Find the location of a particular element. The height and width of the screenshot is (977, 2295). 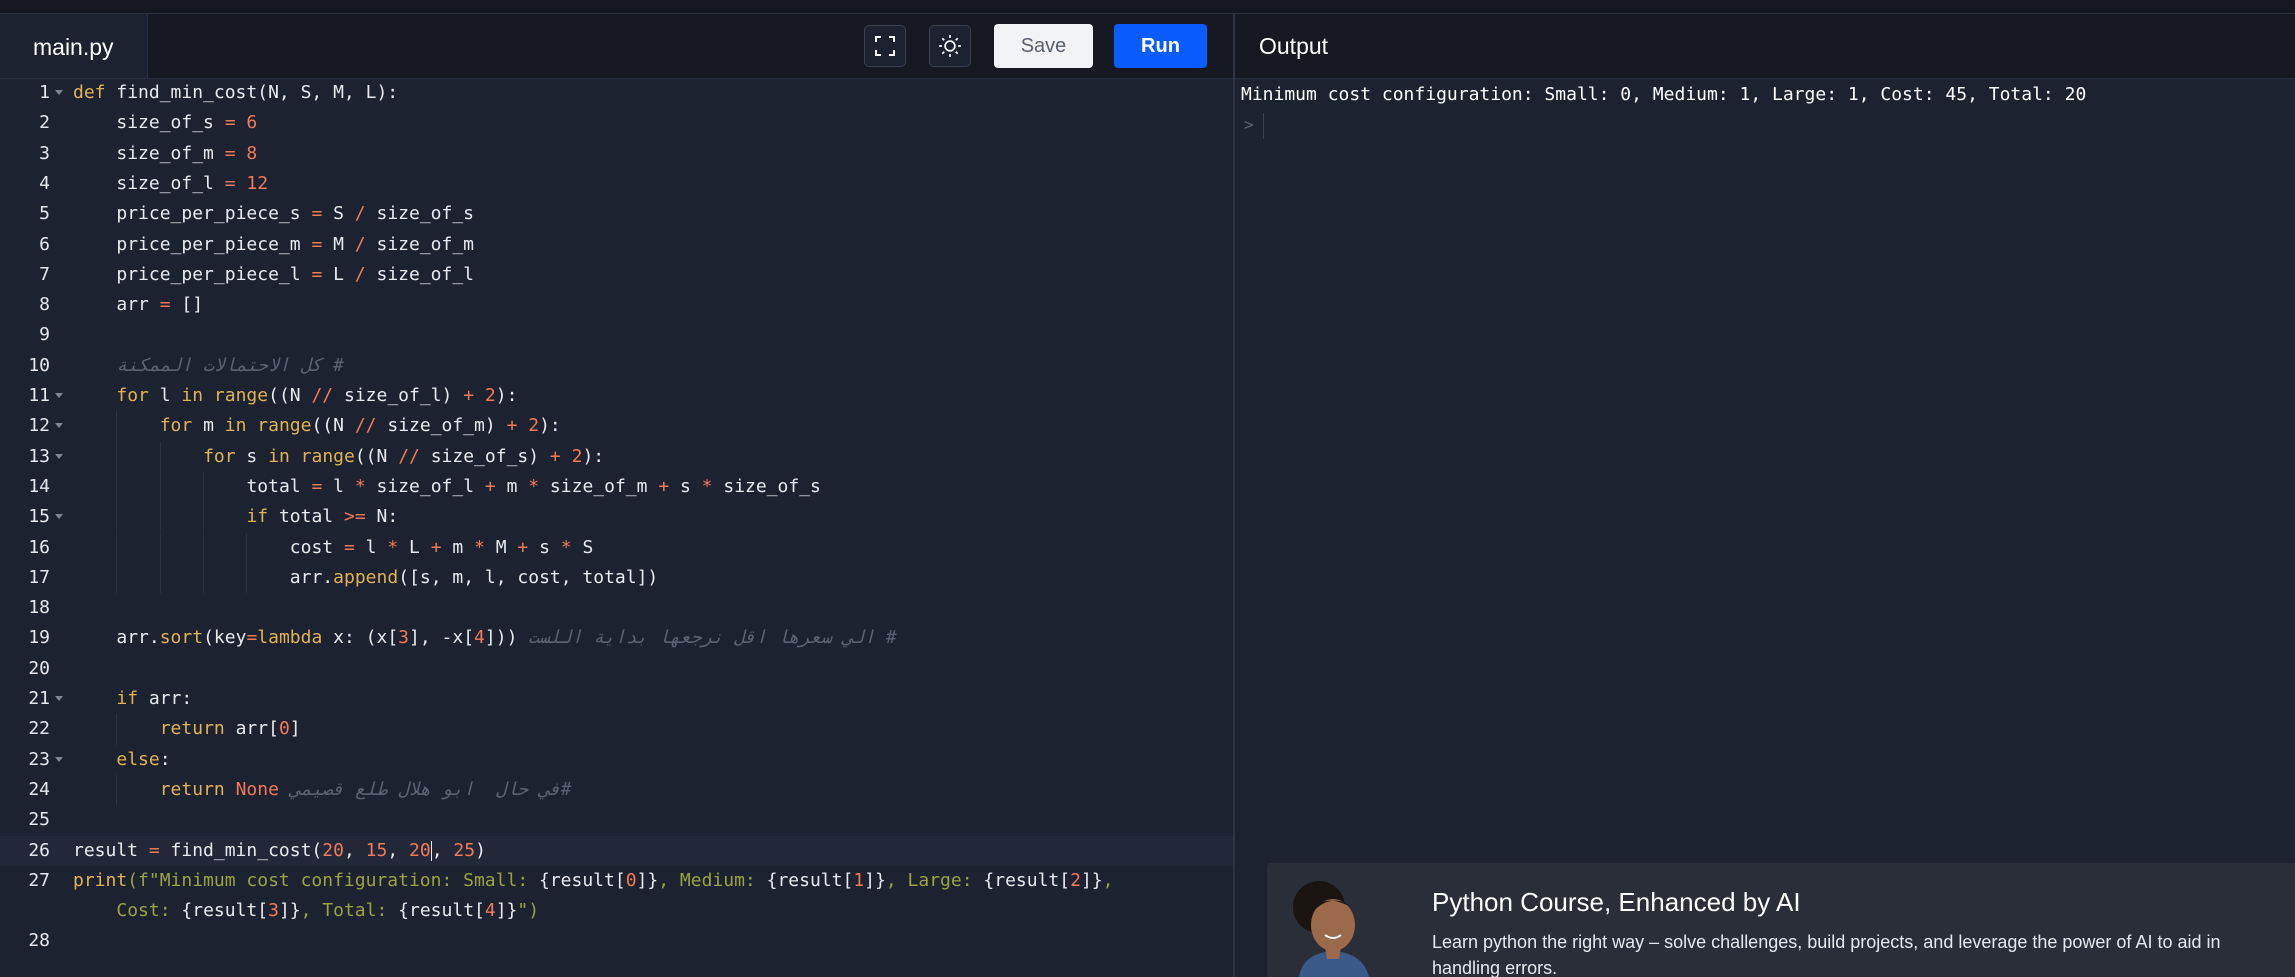

code-line: 8 arr = [] is located at coordinates (616, 305).